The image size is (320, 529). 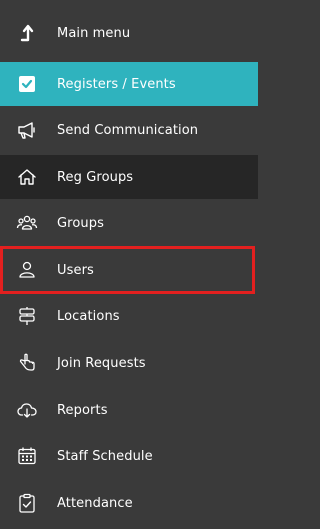 What do you see at coordinates (27, 33) in the screenshot?
I see `arrow-up-icon` at bounding box center [27, 33].